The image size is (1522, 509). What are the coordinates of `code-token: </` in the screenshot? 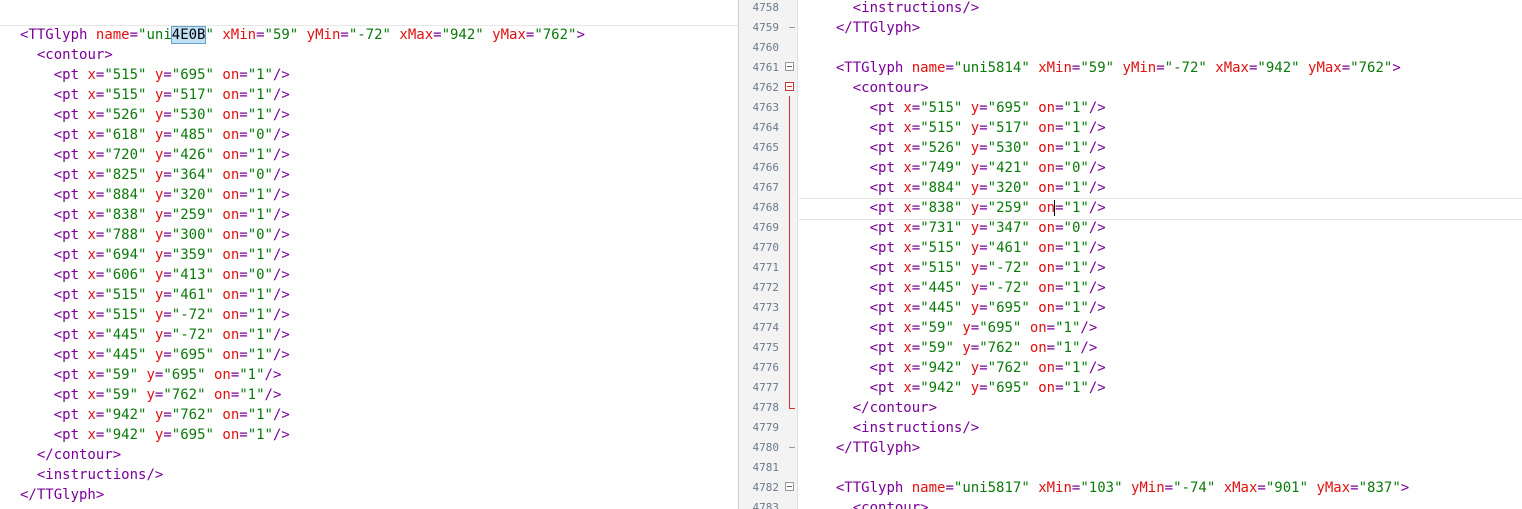 It's located at (844, 28).